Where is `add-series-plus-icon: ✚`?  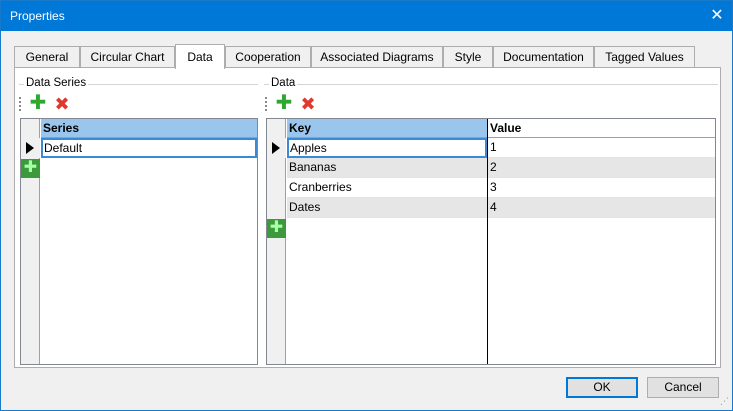
add-series-plus-icon: ✚ is located at coordinates (38, 103).